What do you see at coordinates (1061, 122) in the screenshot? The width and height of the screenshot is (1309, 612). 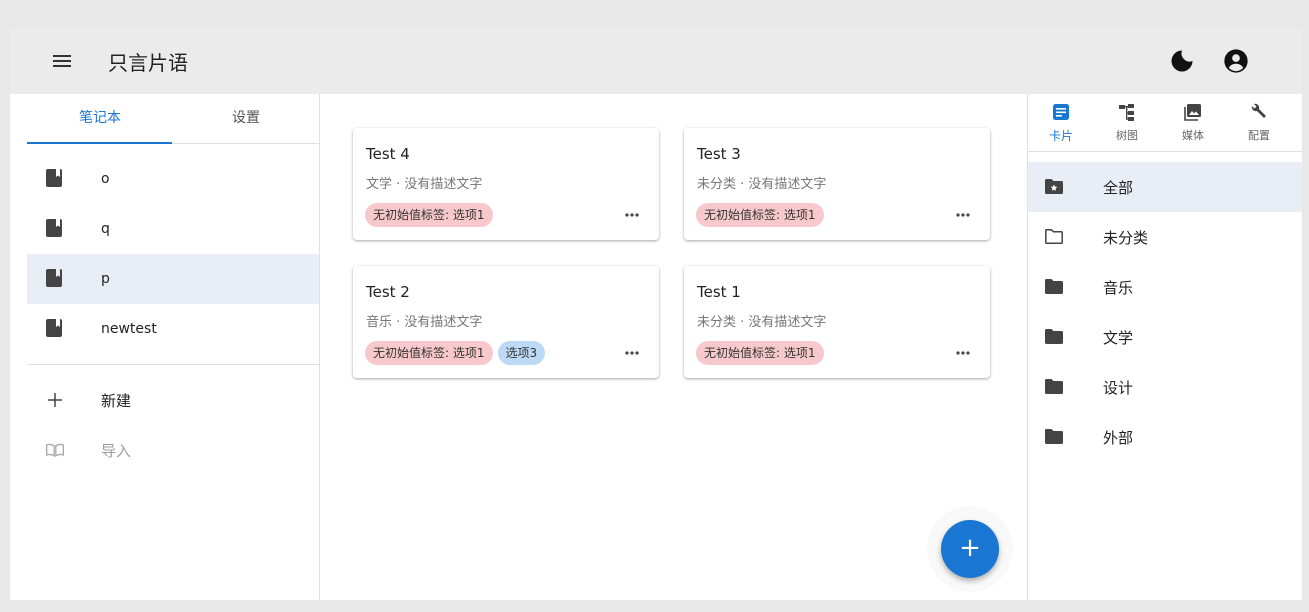 I see `tab-cards: 卡片` at bounding box center [1061, 122].